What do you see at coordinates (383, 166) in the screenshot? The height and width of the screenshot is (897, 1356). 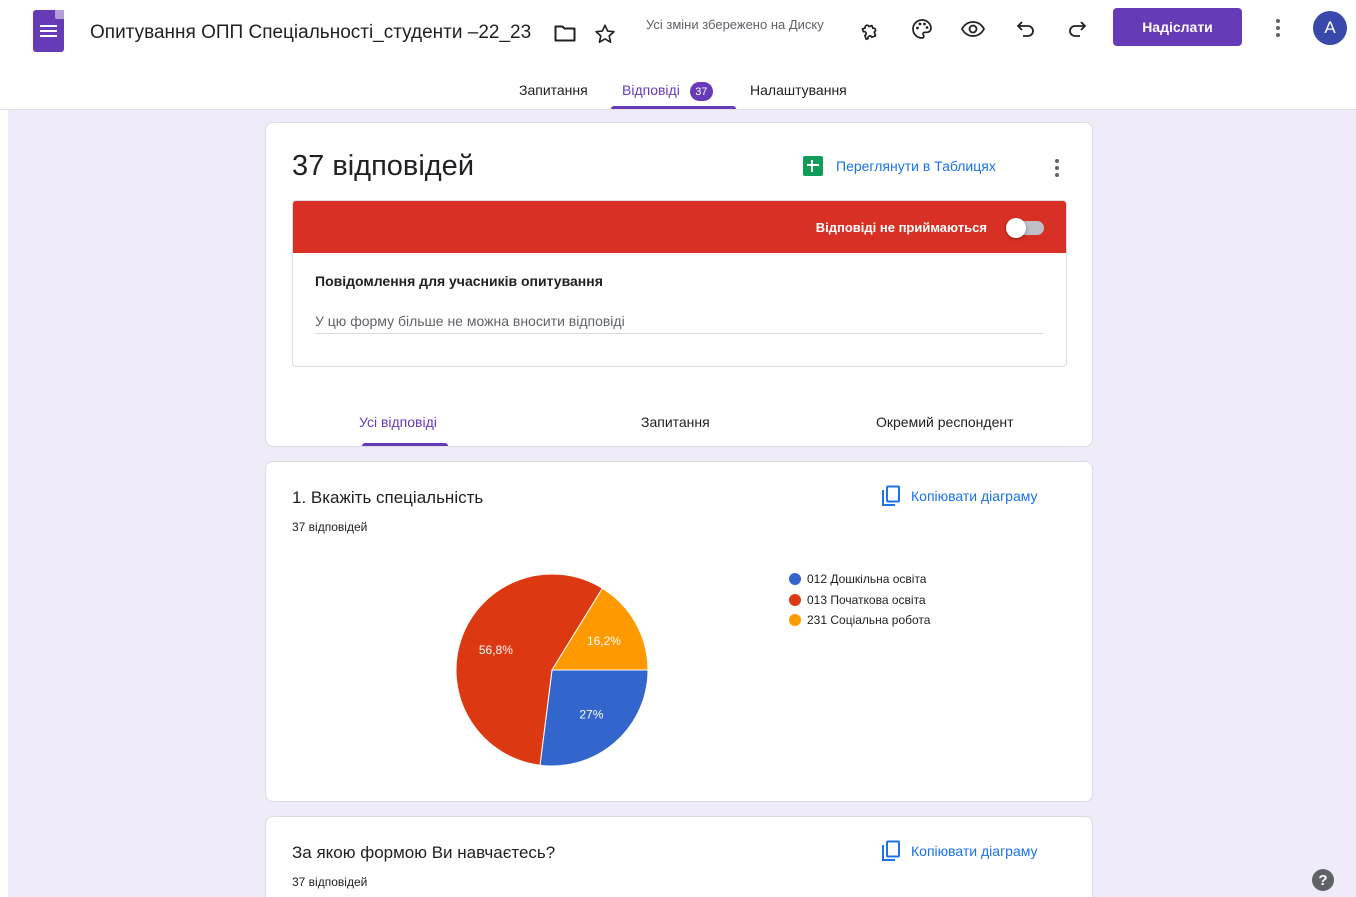 I see `responses-count-title: 37 відповідей` at bounding box center [383, 166].